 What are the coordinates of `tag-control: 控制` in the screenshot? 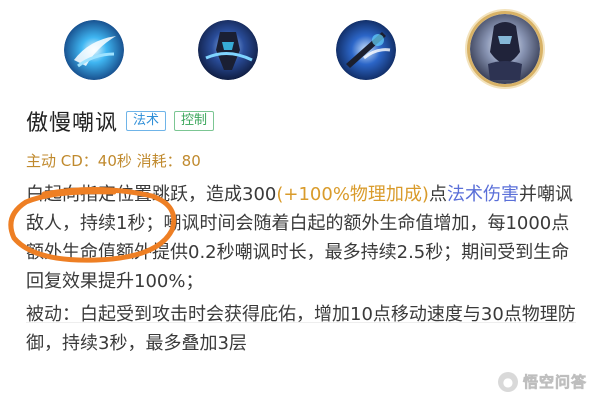 It's located at (194, 121).